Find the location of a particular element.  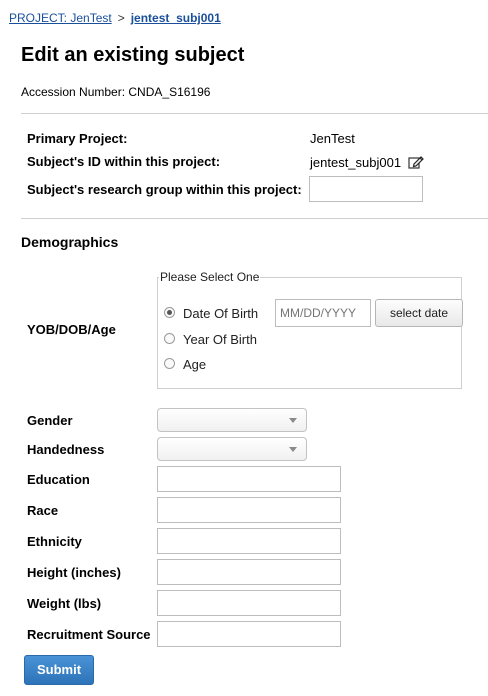

gender-select is located at coordinates (232, 420).